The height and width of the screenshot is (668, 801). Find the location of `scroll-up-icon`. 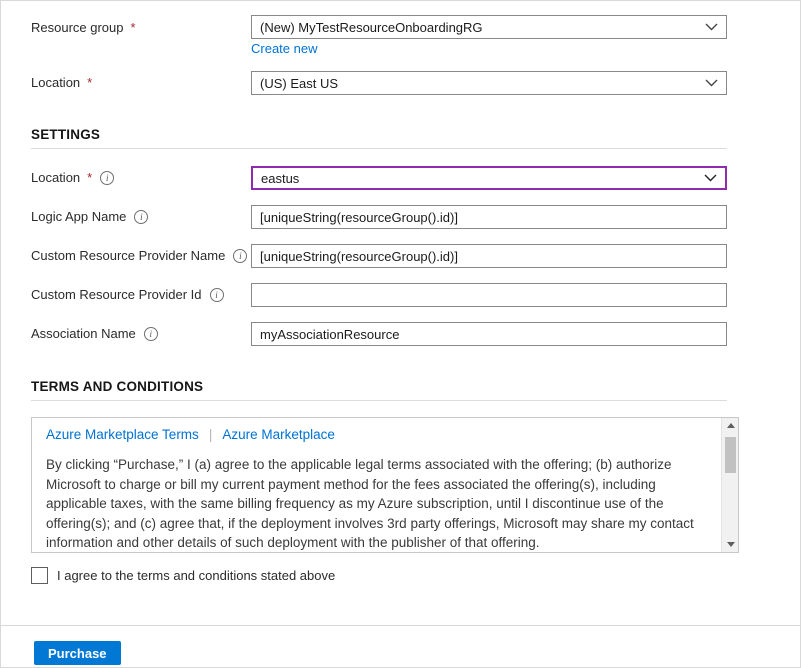

scroll-up-icon is located at coordinates (730, 425).